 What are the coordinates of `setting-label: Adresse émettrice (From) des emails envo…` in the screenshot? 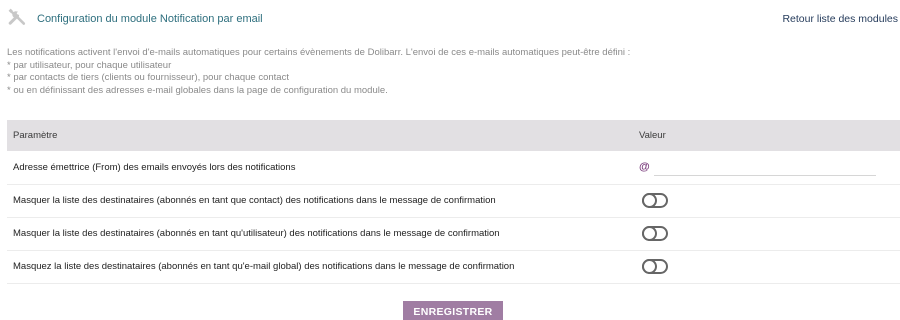 It's located at (321, 168).